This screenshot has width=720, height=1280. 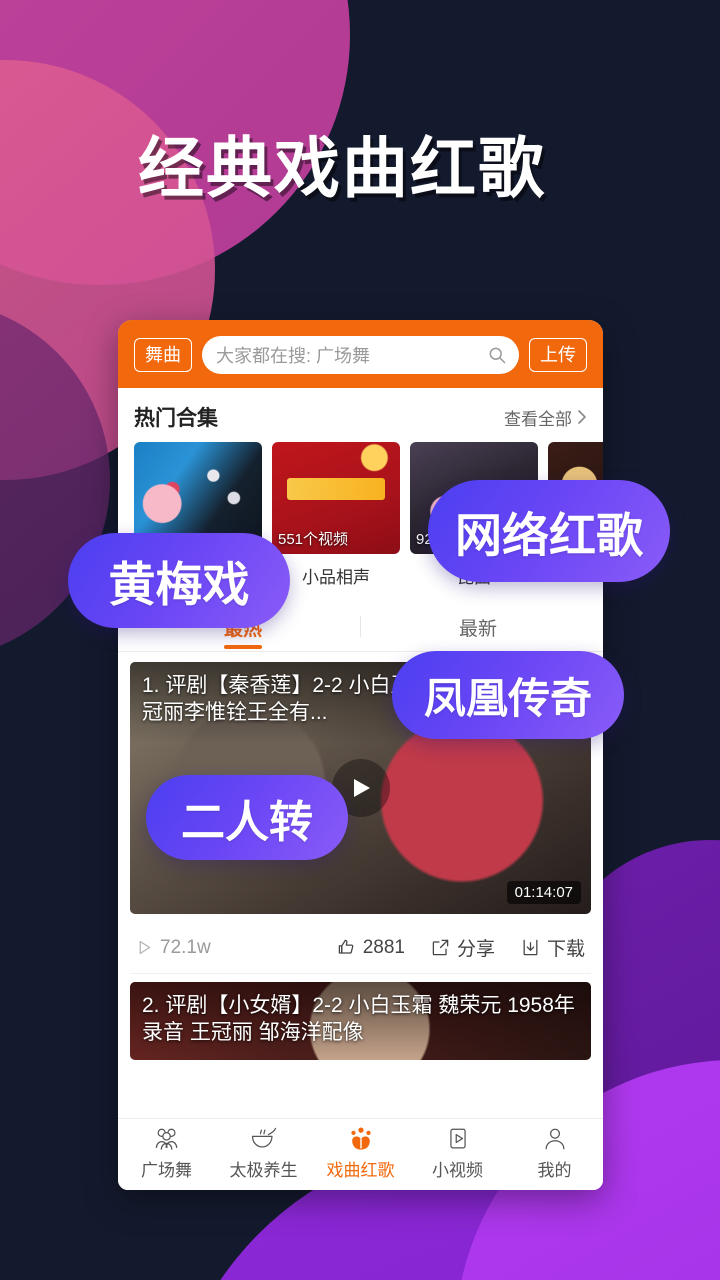 I want to click on see-all-link: 查看全部, so click(x=545, y=417).